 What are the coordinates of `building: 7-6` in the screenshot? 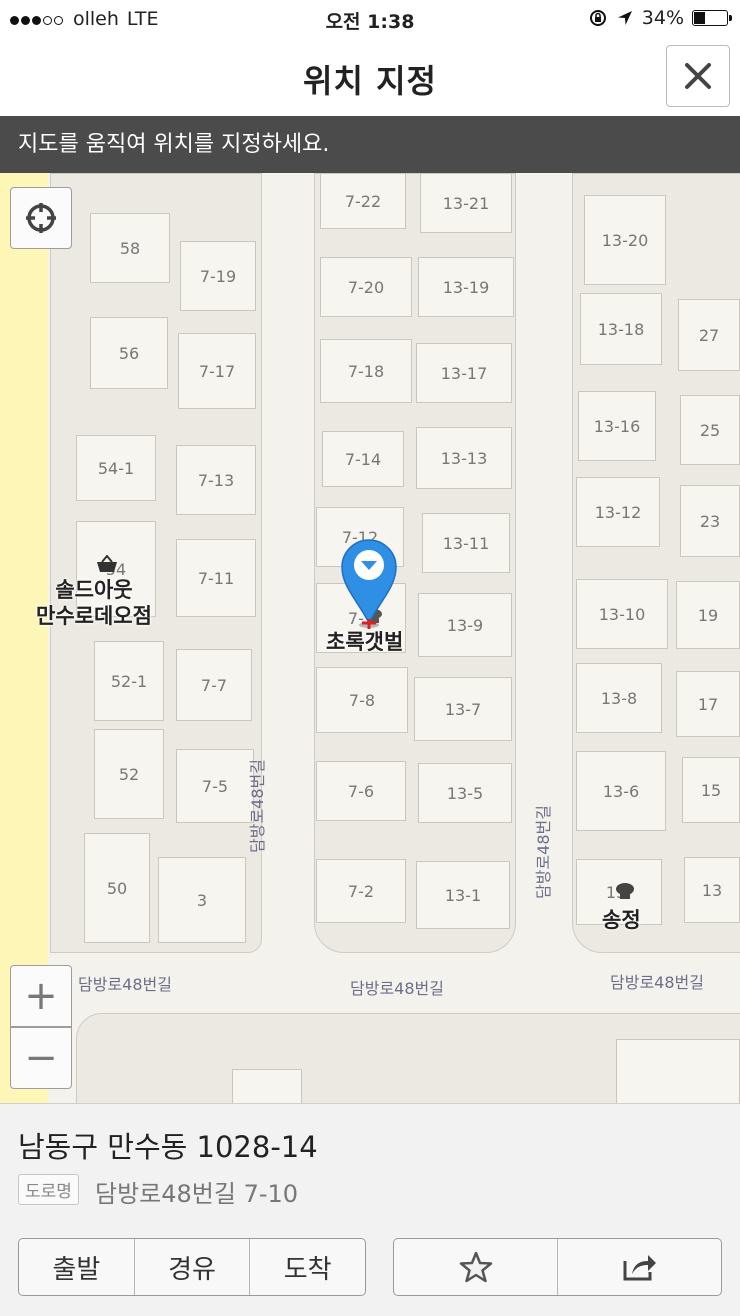 It's located at (361, 791).